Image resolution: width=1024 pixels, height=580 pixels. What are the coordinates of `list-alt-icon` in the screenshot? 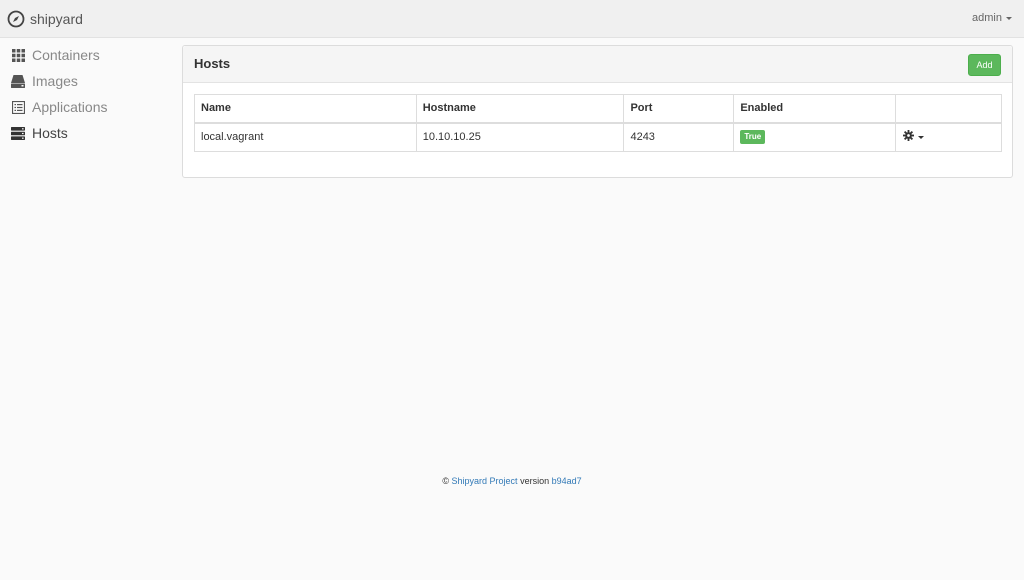 It's located at (18, 107).